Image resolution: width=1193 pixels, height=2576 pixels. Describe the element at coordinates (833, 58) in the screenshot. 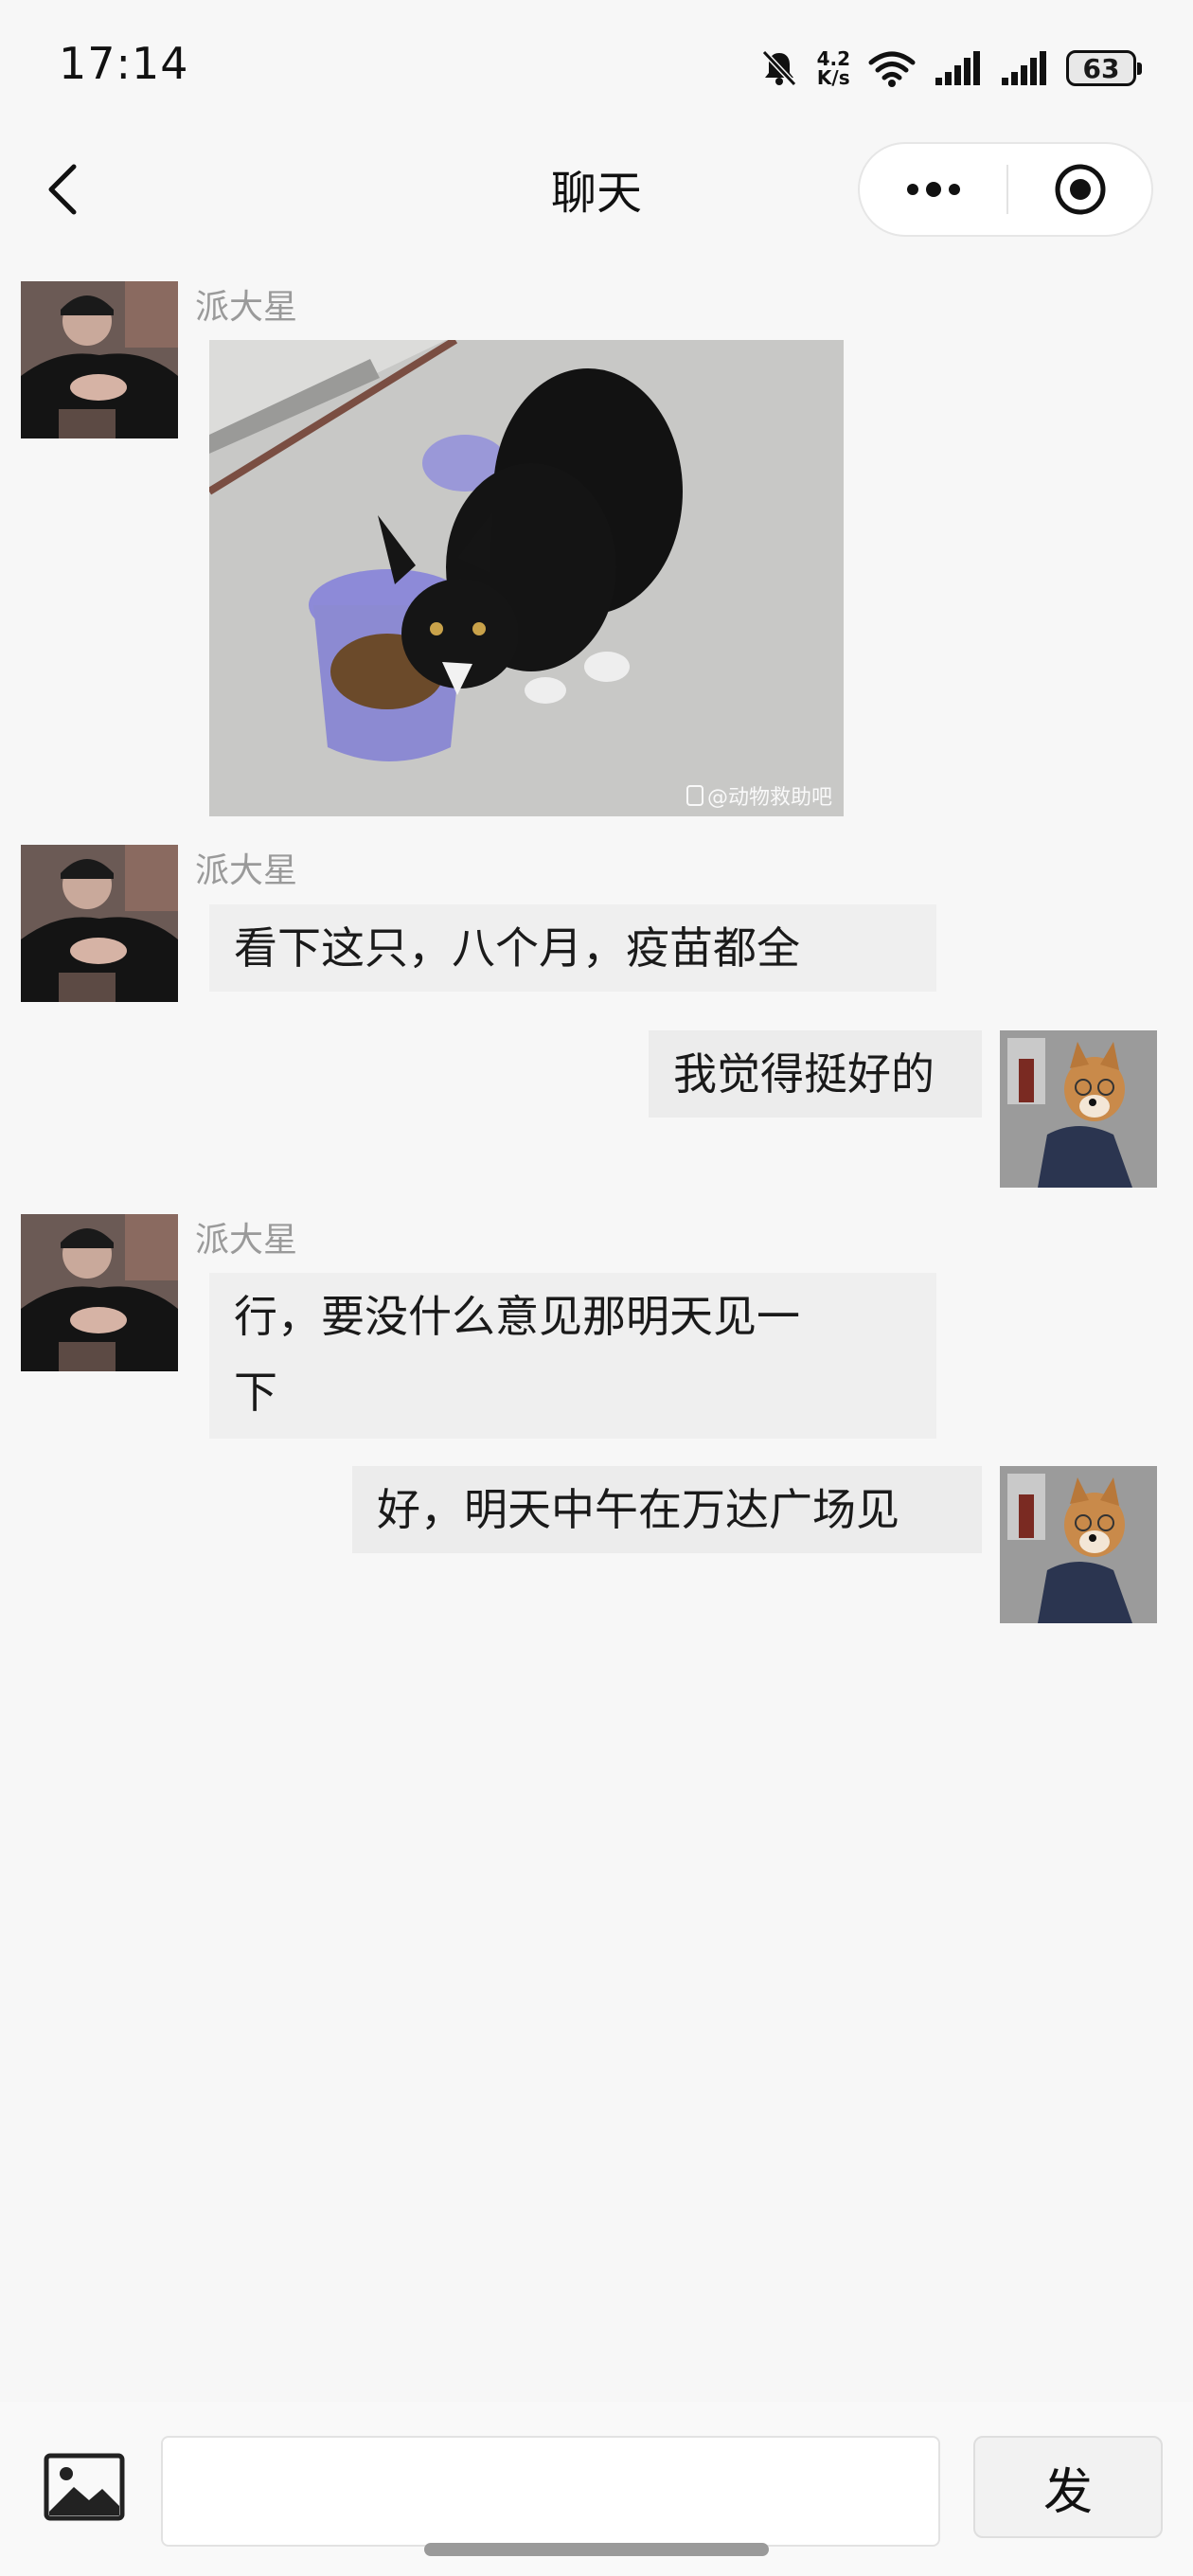

I see `net-speed-value: 4.2` at that location.